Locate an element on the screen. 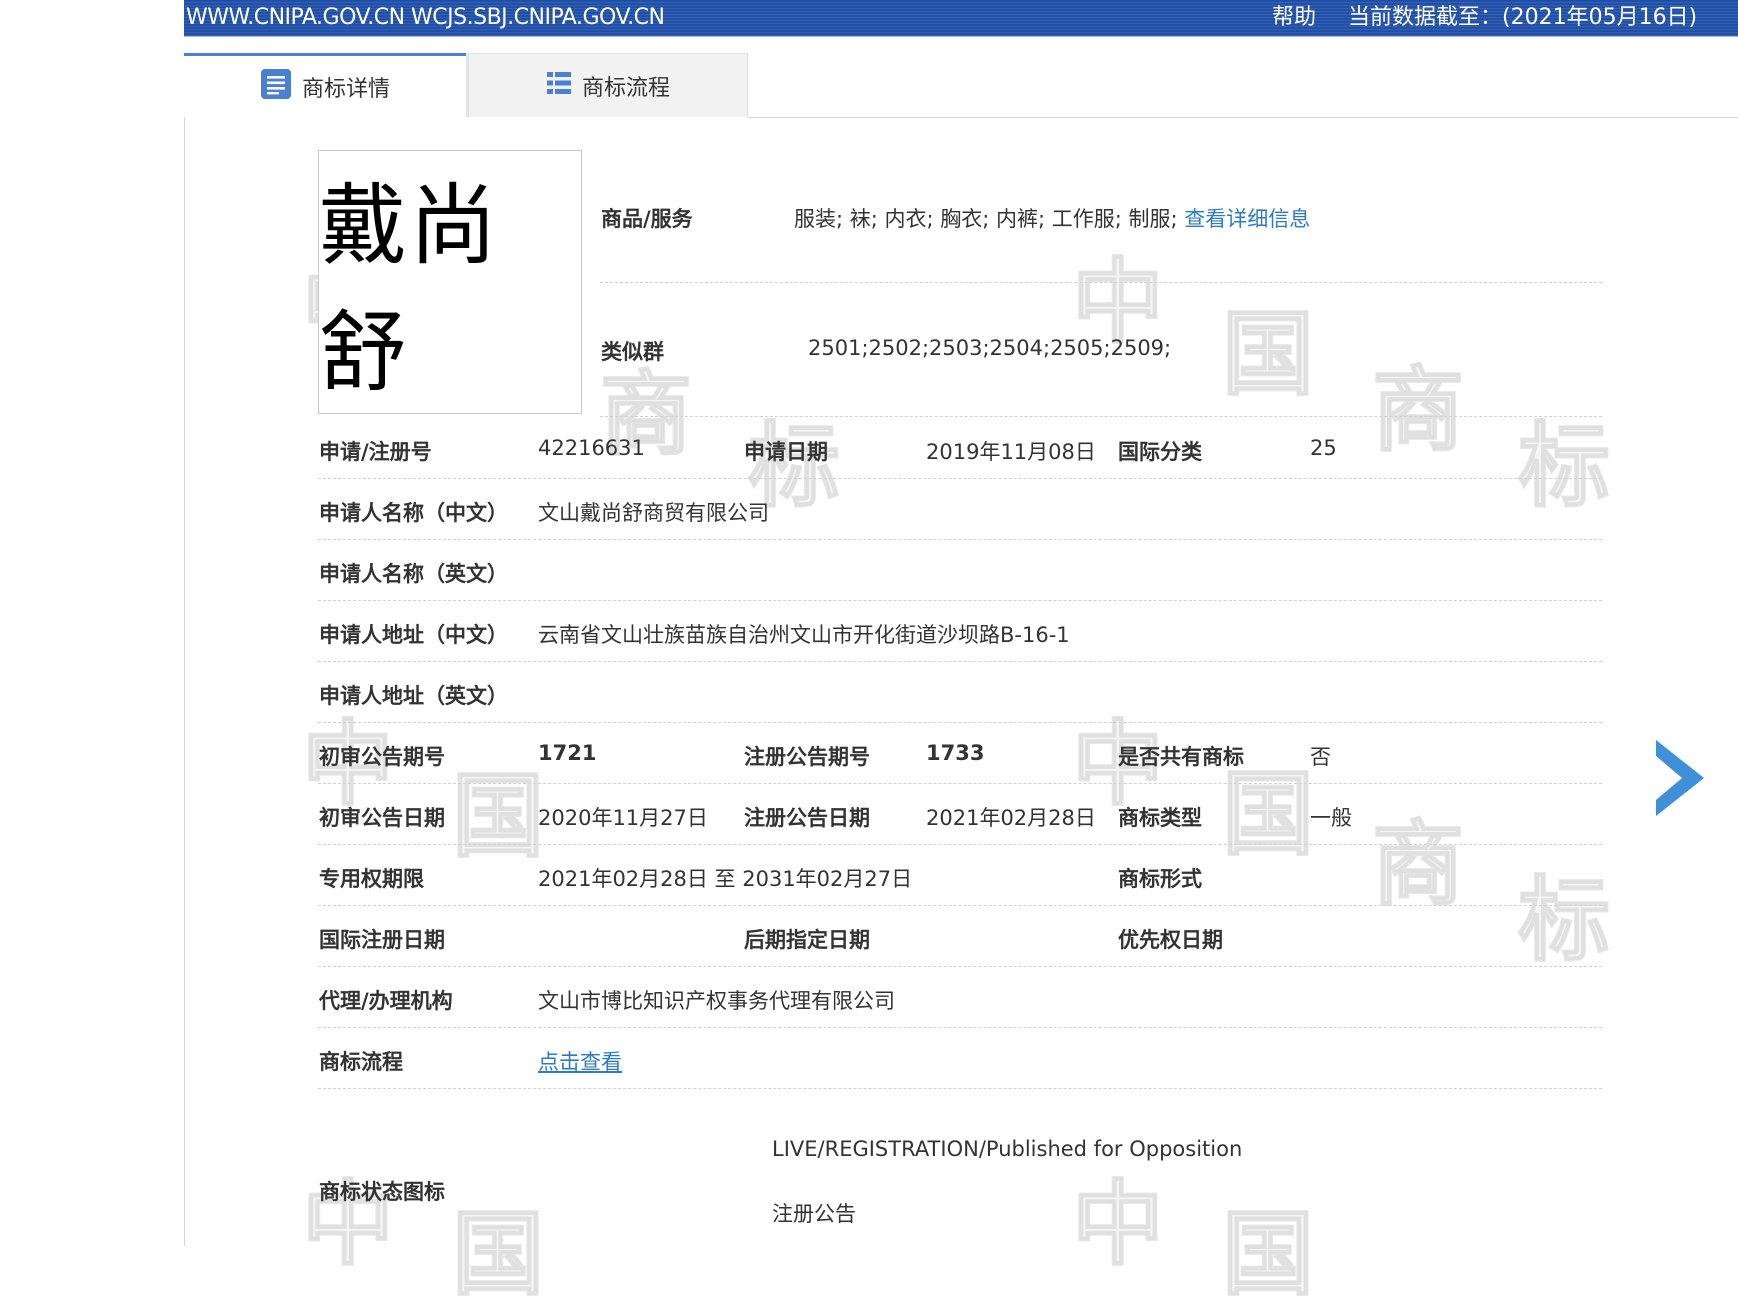 This screenshot has height=1313, width=1738. mark-form-label: 商标形式 is located at coordinates (1160, 879).